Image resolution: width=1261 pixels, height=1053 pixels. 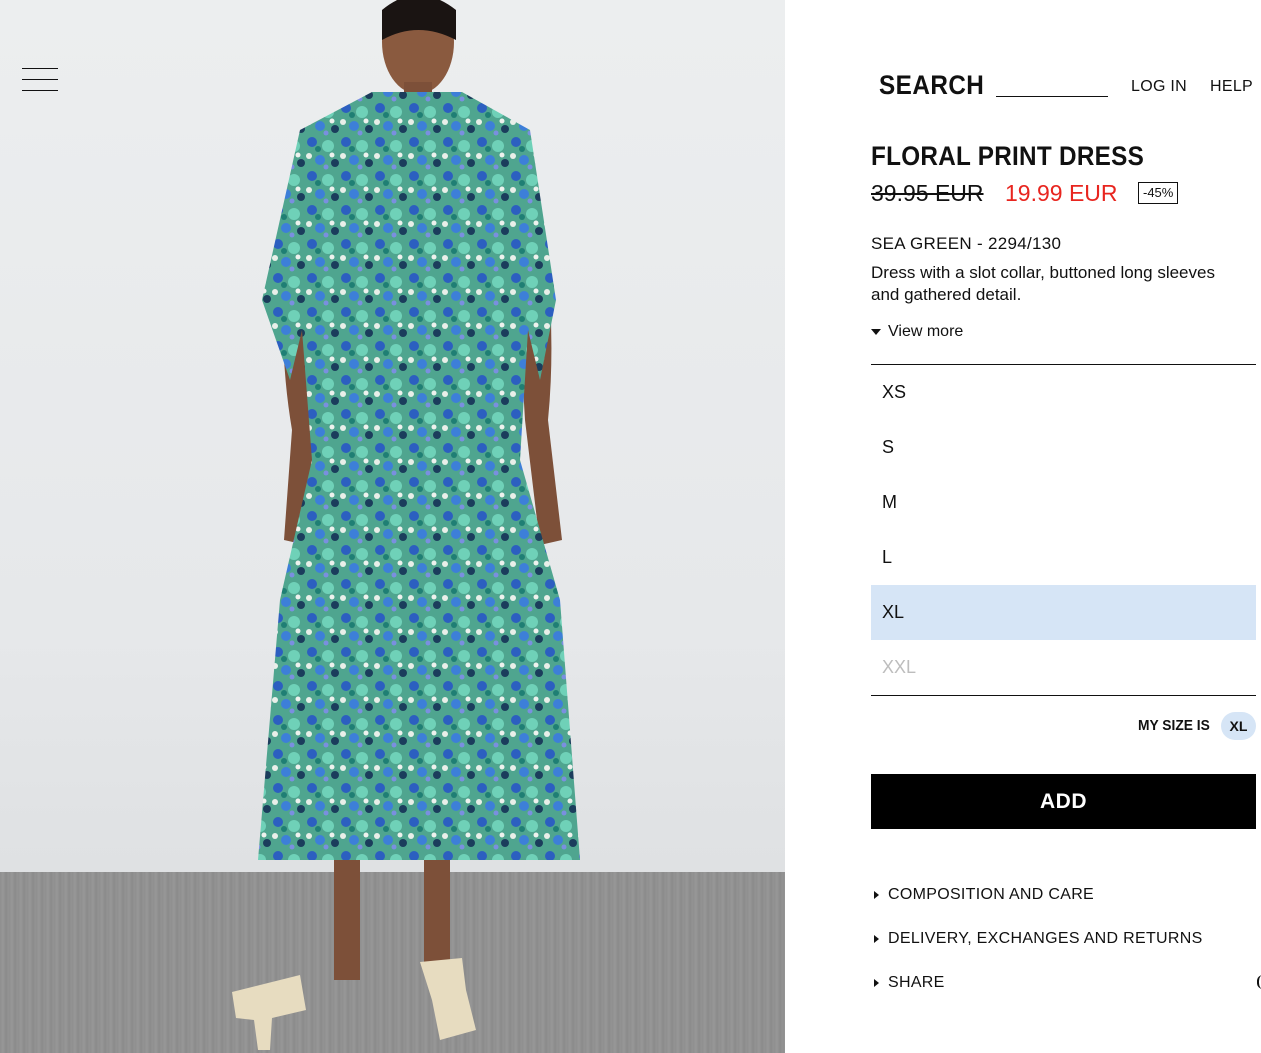 What do you see at coordinates (1238, 726) in the screenshot?
I see `my-size-badge: XL` at bounding box center [1238, 726].